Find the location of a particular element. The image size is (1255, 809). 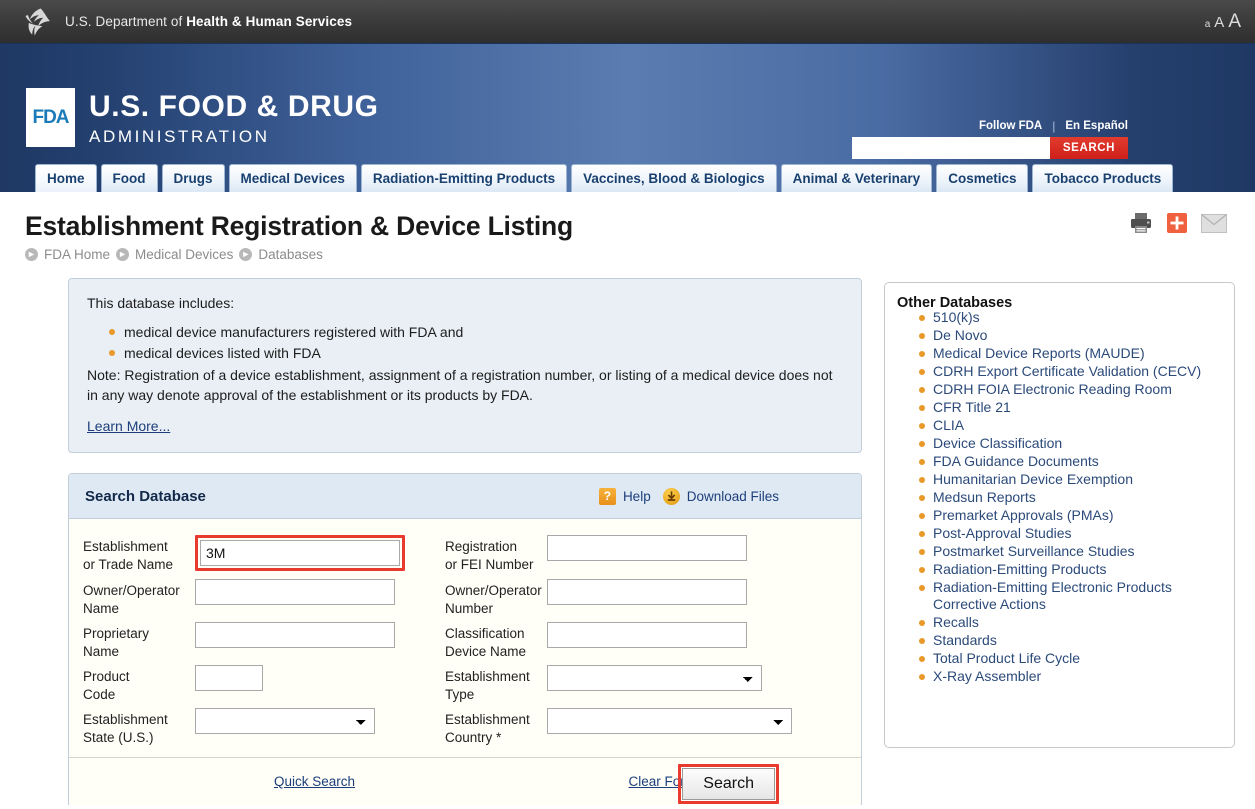

question-mark-icon: ? is located at coordinates (607, 496).